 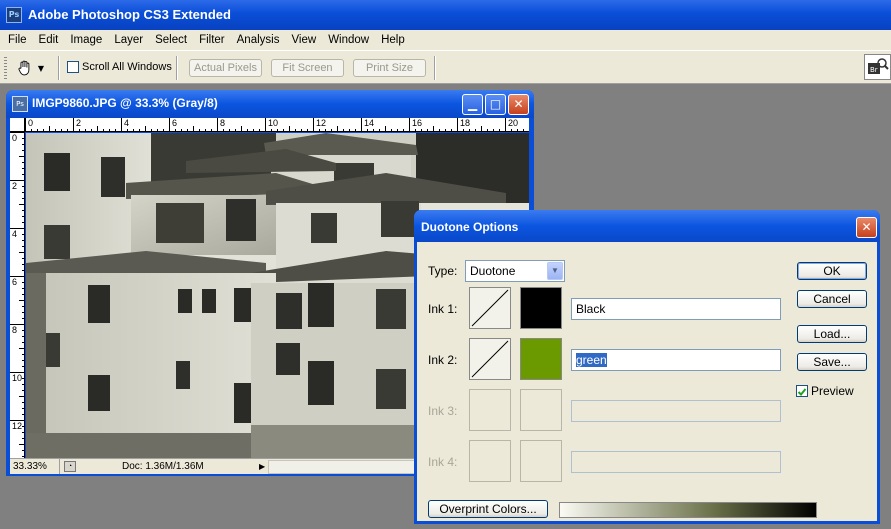 What do you see at coordinates (445, 15) in the screenshot?
I see `app-title-bar: Ps Adobe Photoshop CS3 Extended` at bounding box center [445, 15].